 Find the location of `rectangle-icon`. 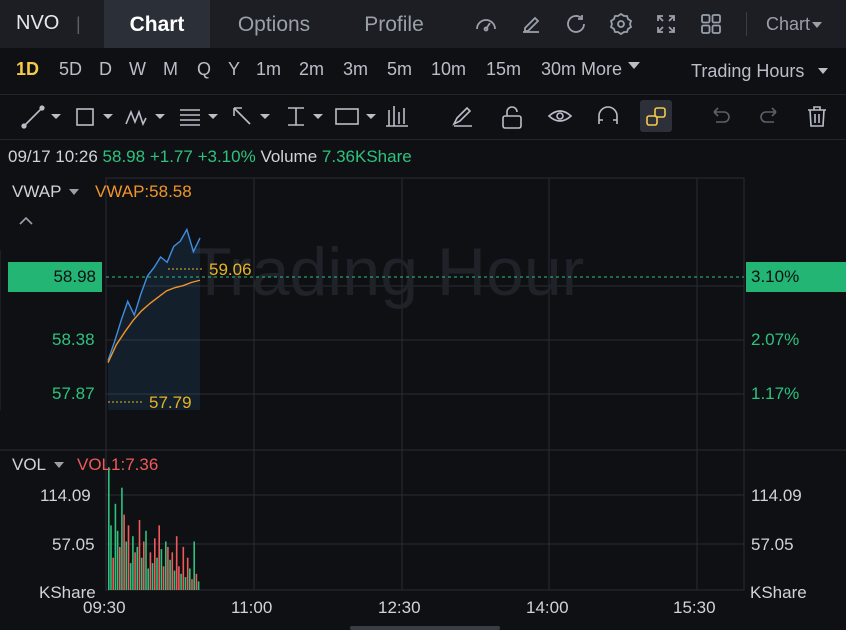

rectangle-icon is located at coordinates (85, 117).